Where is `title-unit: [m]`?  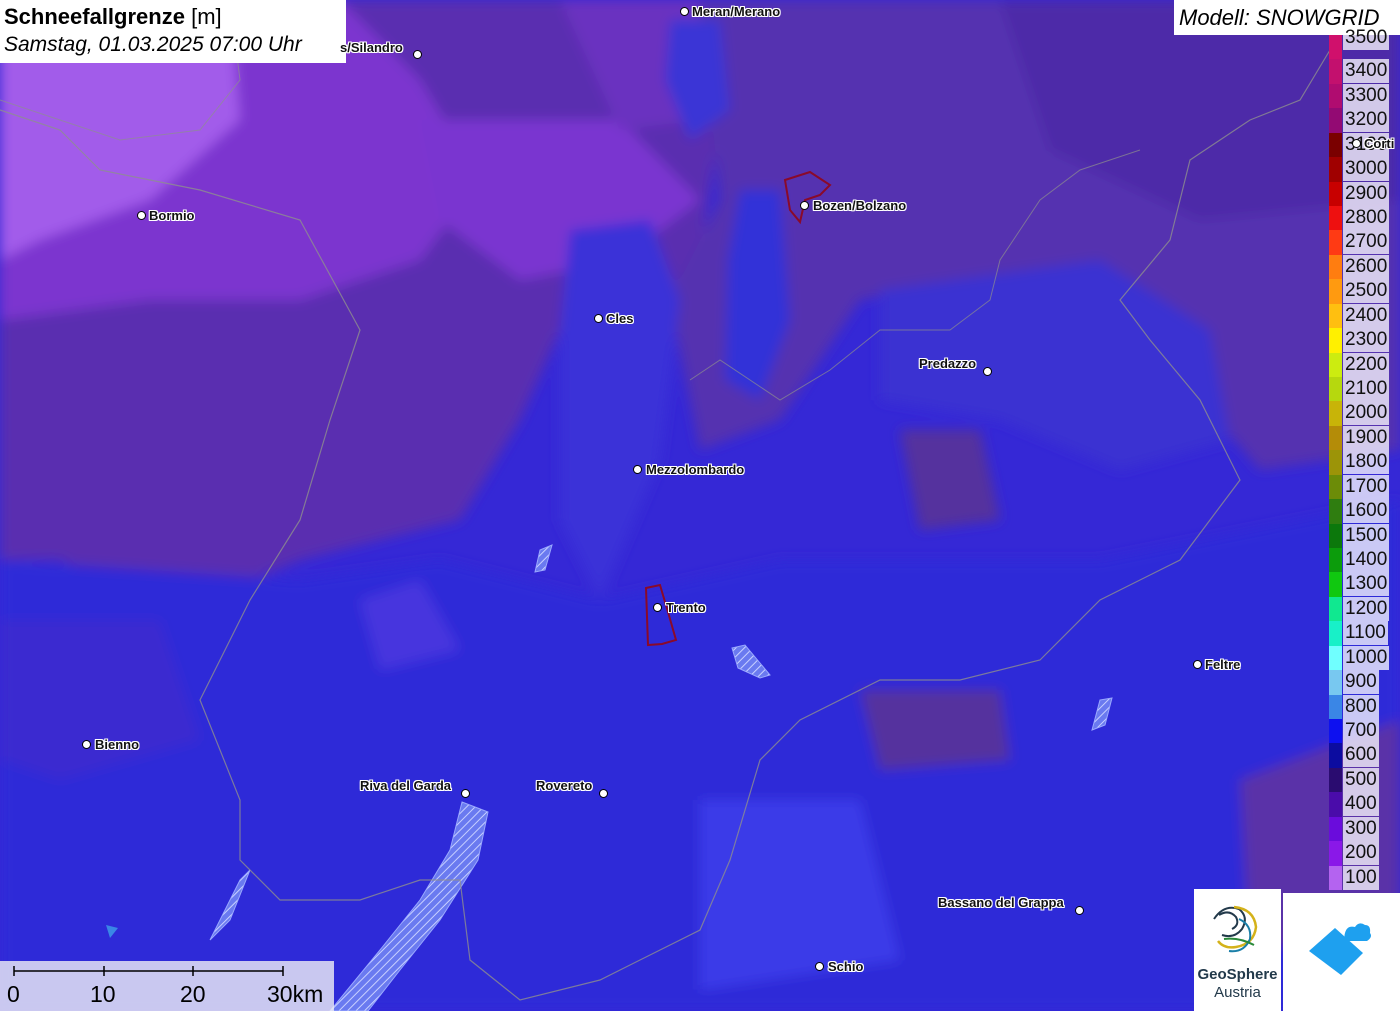
title-unit: [m] is located at coordinates (206, 16).